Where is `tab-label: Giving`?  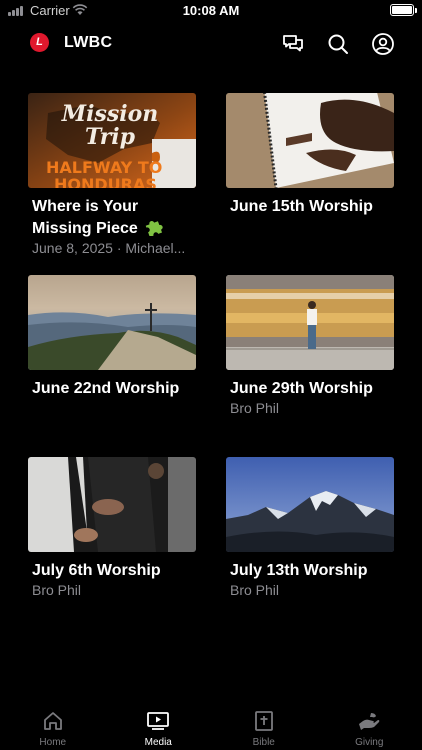 tab-label: Giving is located at coordinates (369, 742).